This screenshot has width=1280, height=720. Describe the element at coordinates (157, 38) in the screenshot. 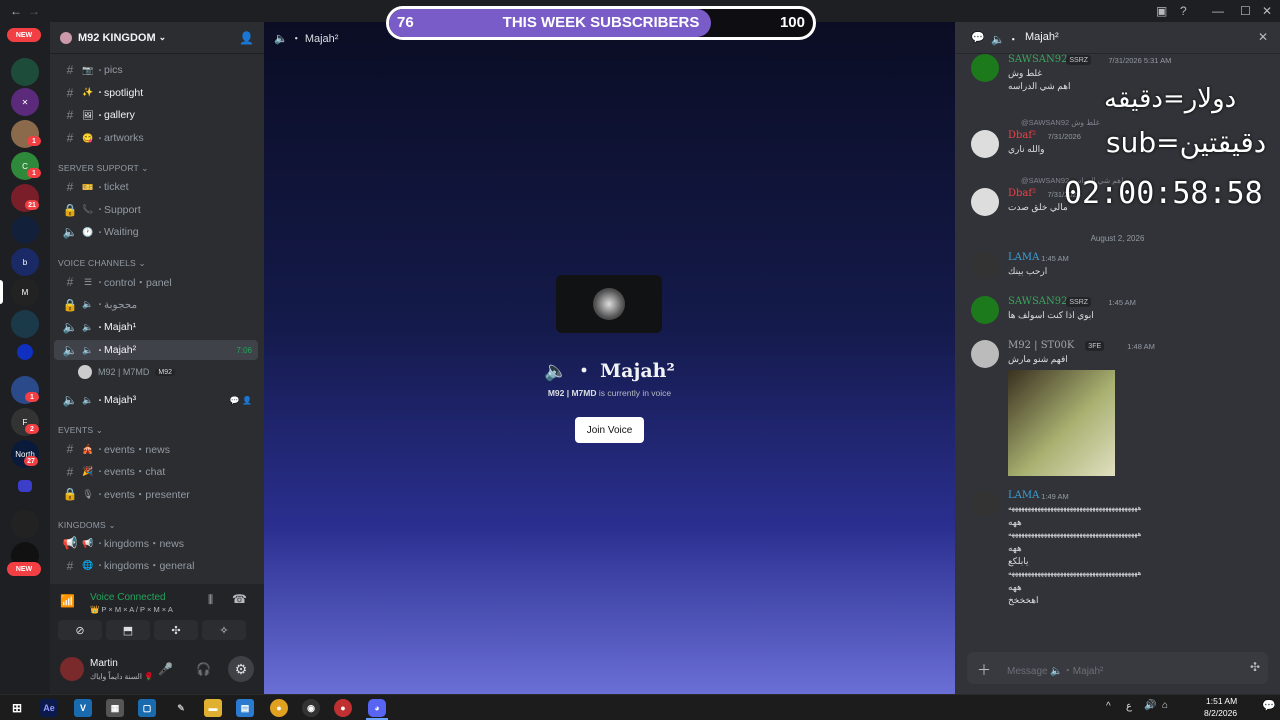

I see `server-header: M92 KINGDOM ⌄ 👤` at that location.